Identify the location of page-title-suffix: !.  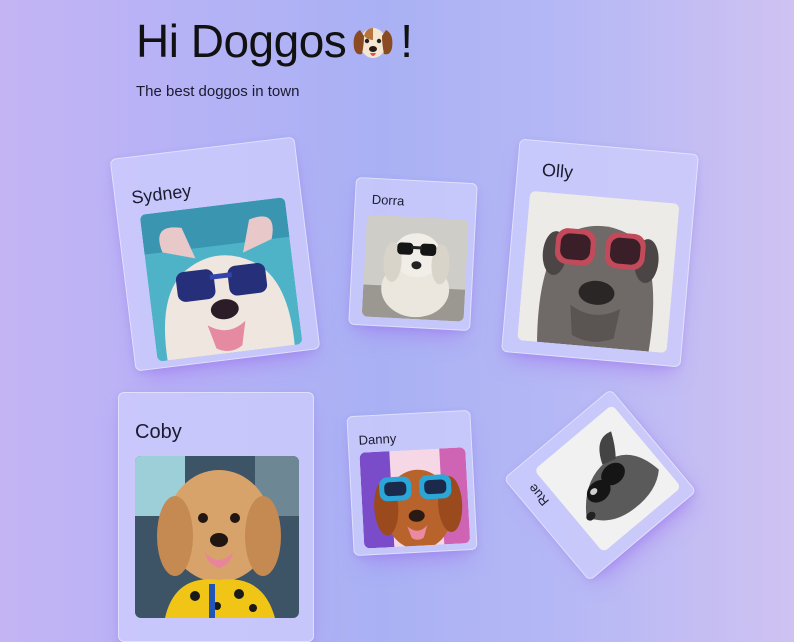
(406, 41).